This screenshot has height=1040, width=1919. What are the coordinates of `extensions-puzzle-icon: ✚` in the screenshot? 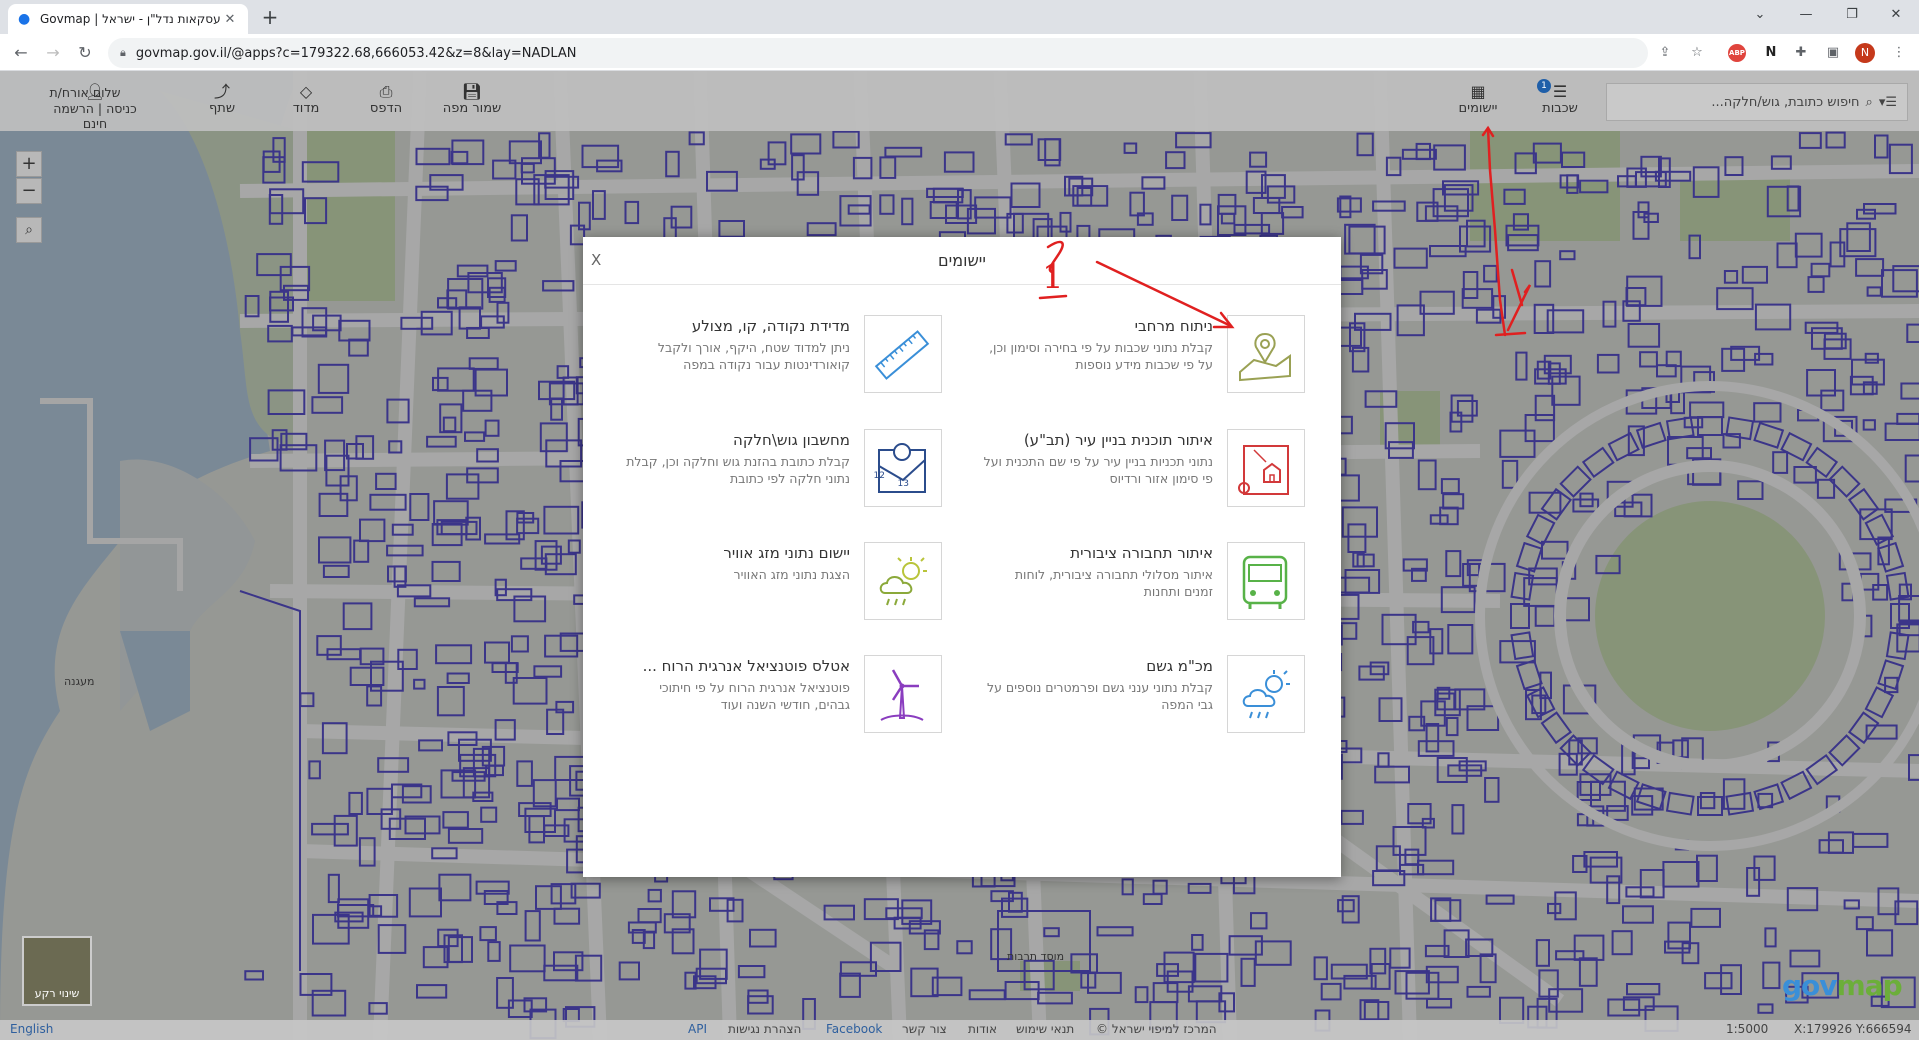 It's located at (1801, 53).